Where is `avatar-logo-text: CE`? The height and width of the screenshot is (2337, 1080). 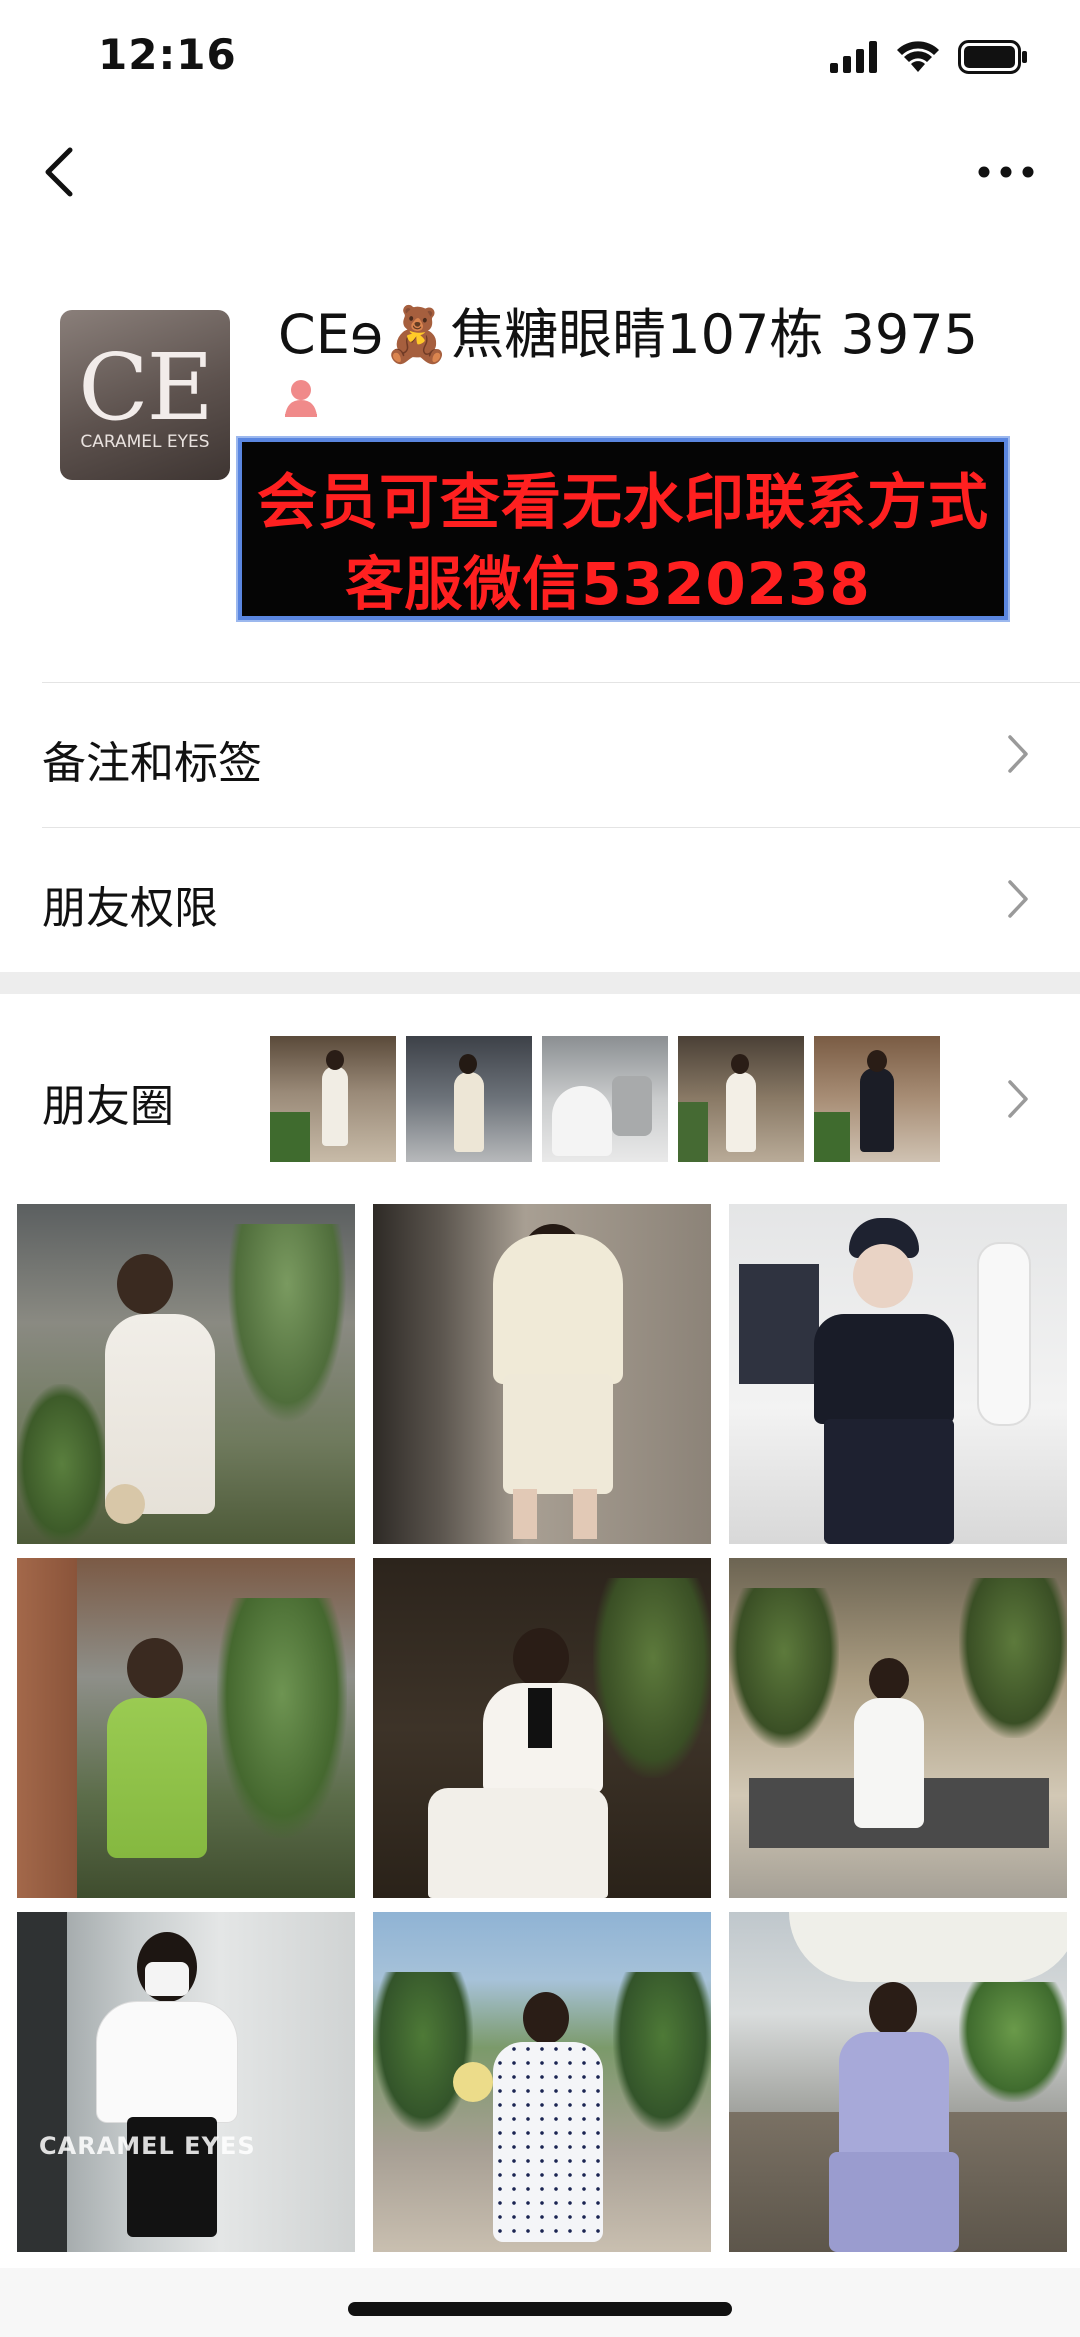
avatar-logo-text: CE is located at coordinates (146, 387).